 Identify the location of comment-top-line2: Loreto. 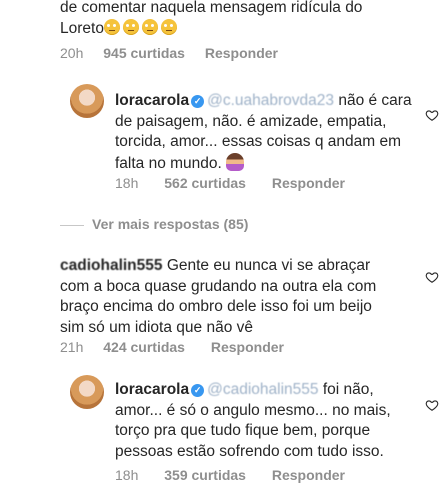
(250, 29).